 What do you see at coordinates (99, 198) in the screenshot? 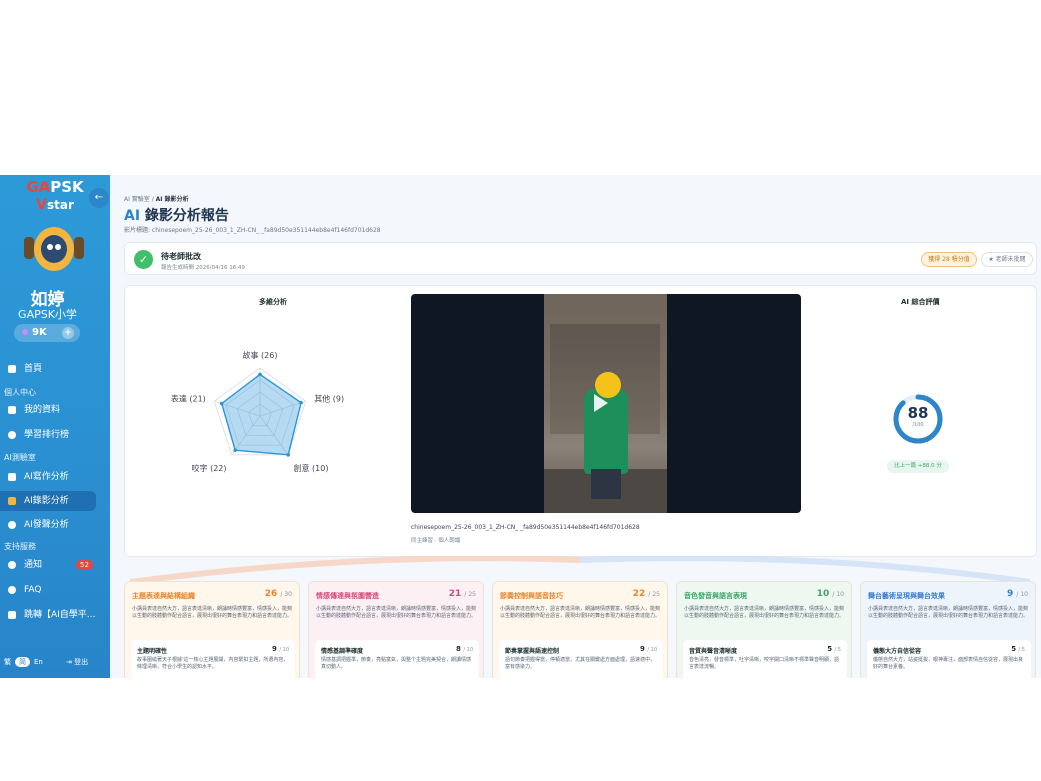
I see `collapse-sidebar-button: ←` at bounding box center [99, 198].